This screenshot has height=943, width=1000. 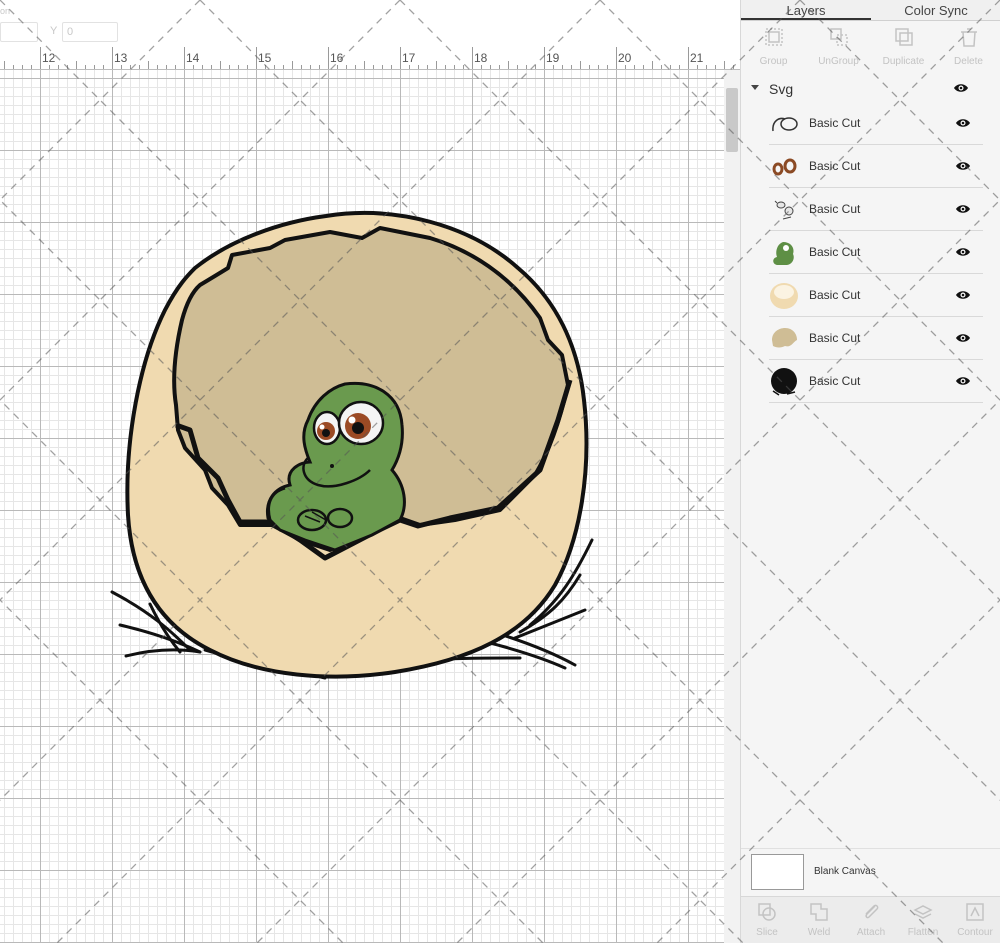 What do you see at coordinates (819, 932) in the screenshot?
I see `weld-label: Weld` at bounding box center [819, 932].